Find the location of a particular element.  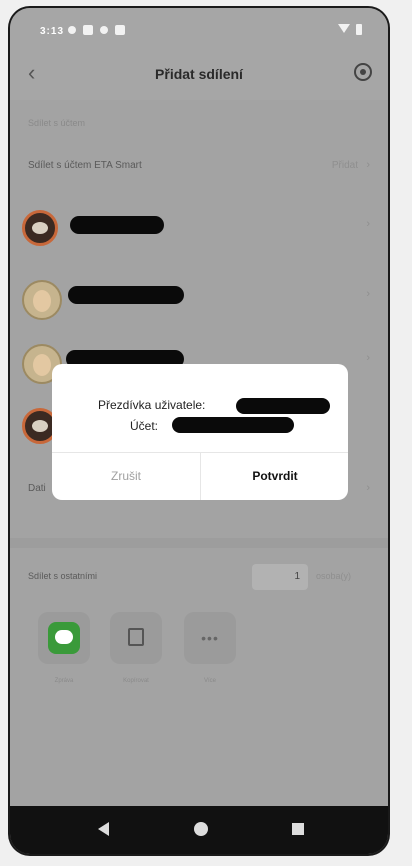

status-bar: 3:13 is located at coordinates (199, 30).